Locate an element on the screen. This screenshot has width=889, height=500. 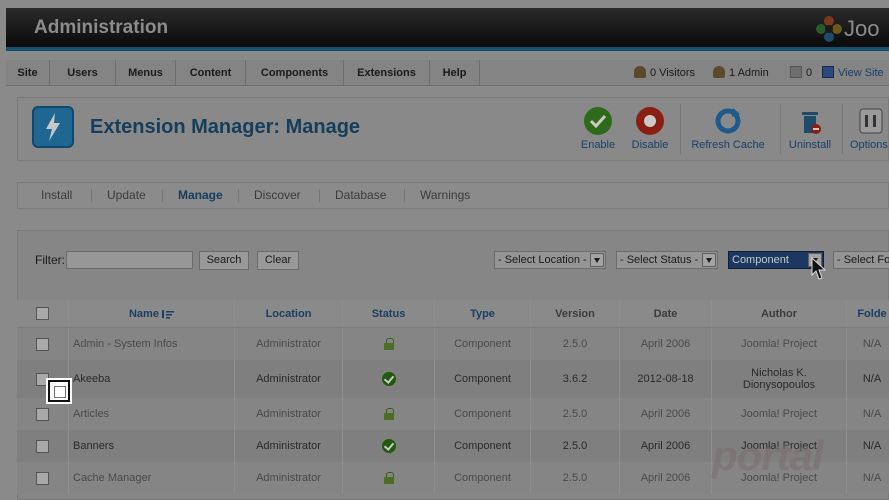
cell-date: 2012-08-18 is located at coordinates (666, 379).